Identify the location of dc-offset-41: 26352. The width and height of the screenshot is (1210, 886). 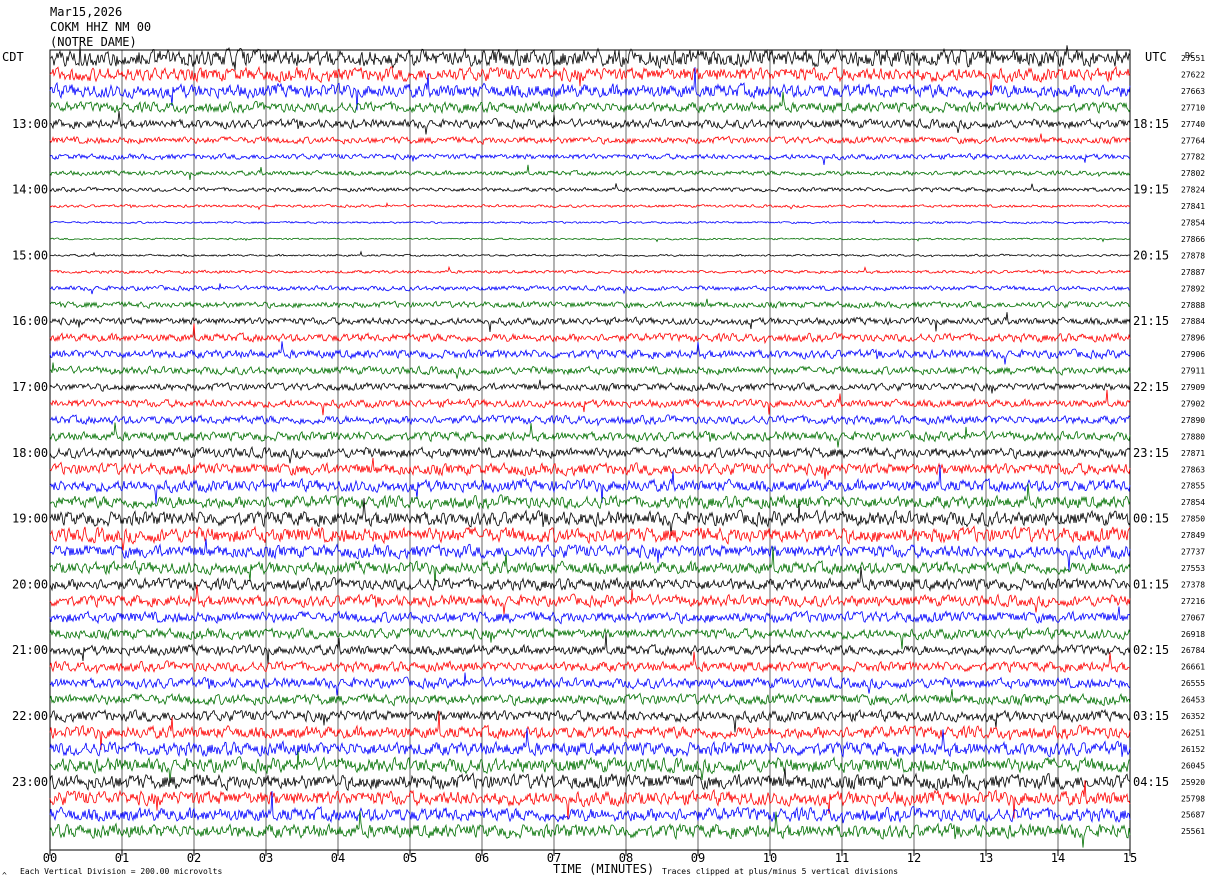
(1193, 716).